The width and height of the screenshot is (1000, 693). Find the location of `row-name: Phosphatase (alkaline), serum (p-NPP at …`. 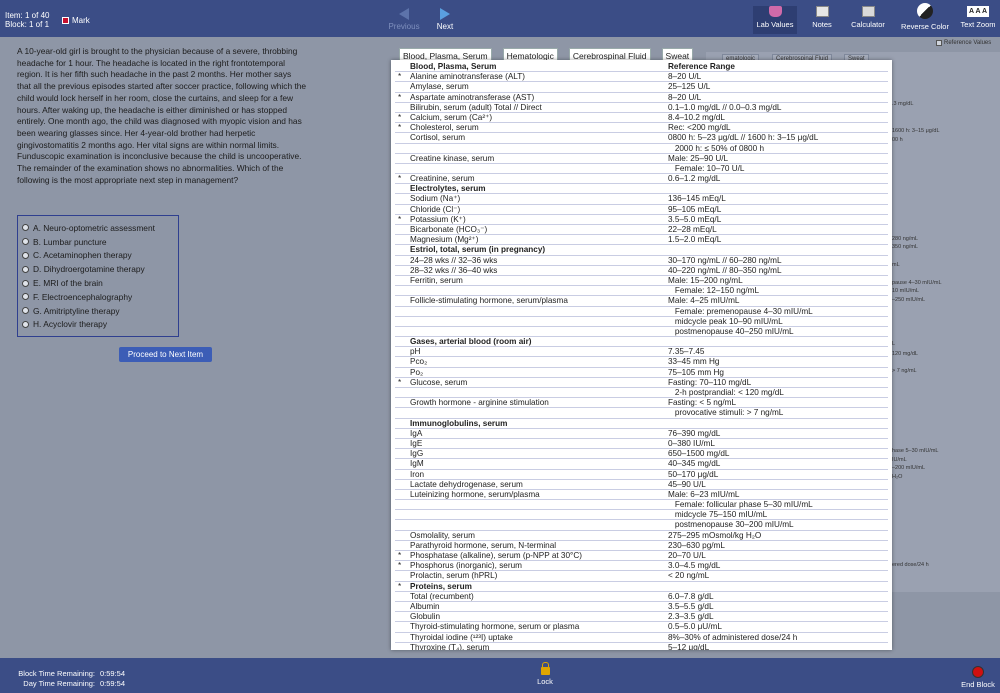

row-name: Phosphatase (alkaline), serum (p-NPP at … is located at coordinates (496, 555).